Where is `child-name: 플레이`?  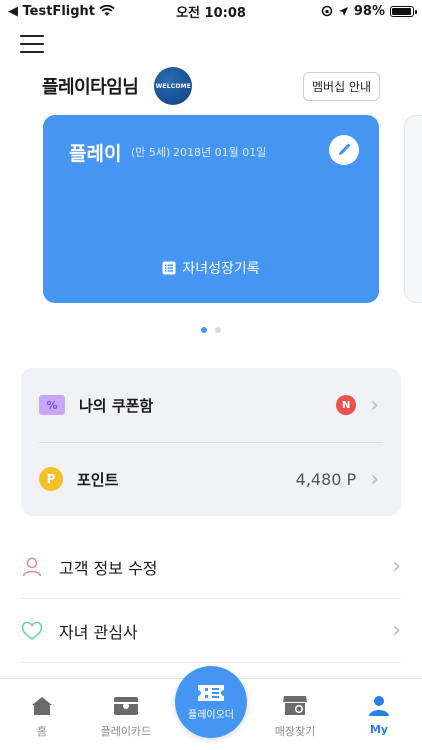 child-name: 플레이 is located at coordinates (95, 154).